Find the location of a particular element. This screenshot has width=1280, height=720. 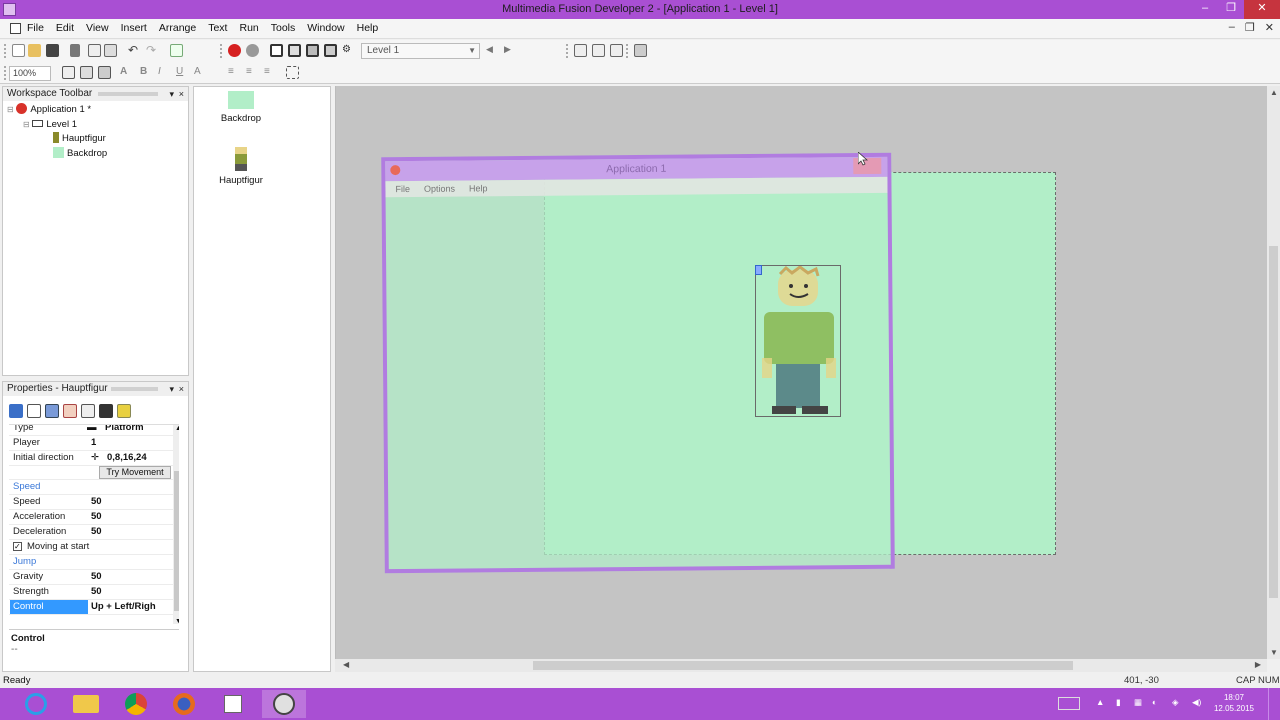

keyboard-icon is located at coordinates (1069, 703).